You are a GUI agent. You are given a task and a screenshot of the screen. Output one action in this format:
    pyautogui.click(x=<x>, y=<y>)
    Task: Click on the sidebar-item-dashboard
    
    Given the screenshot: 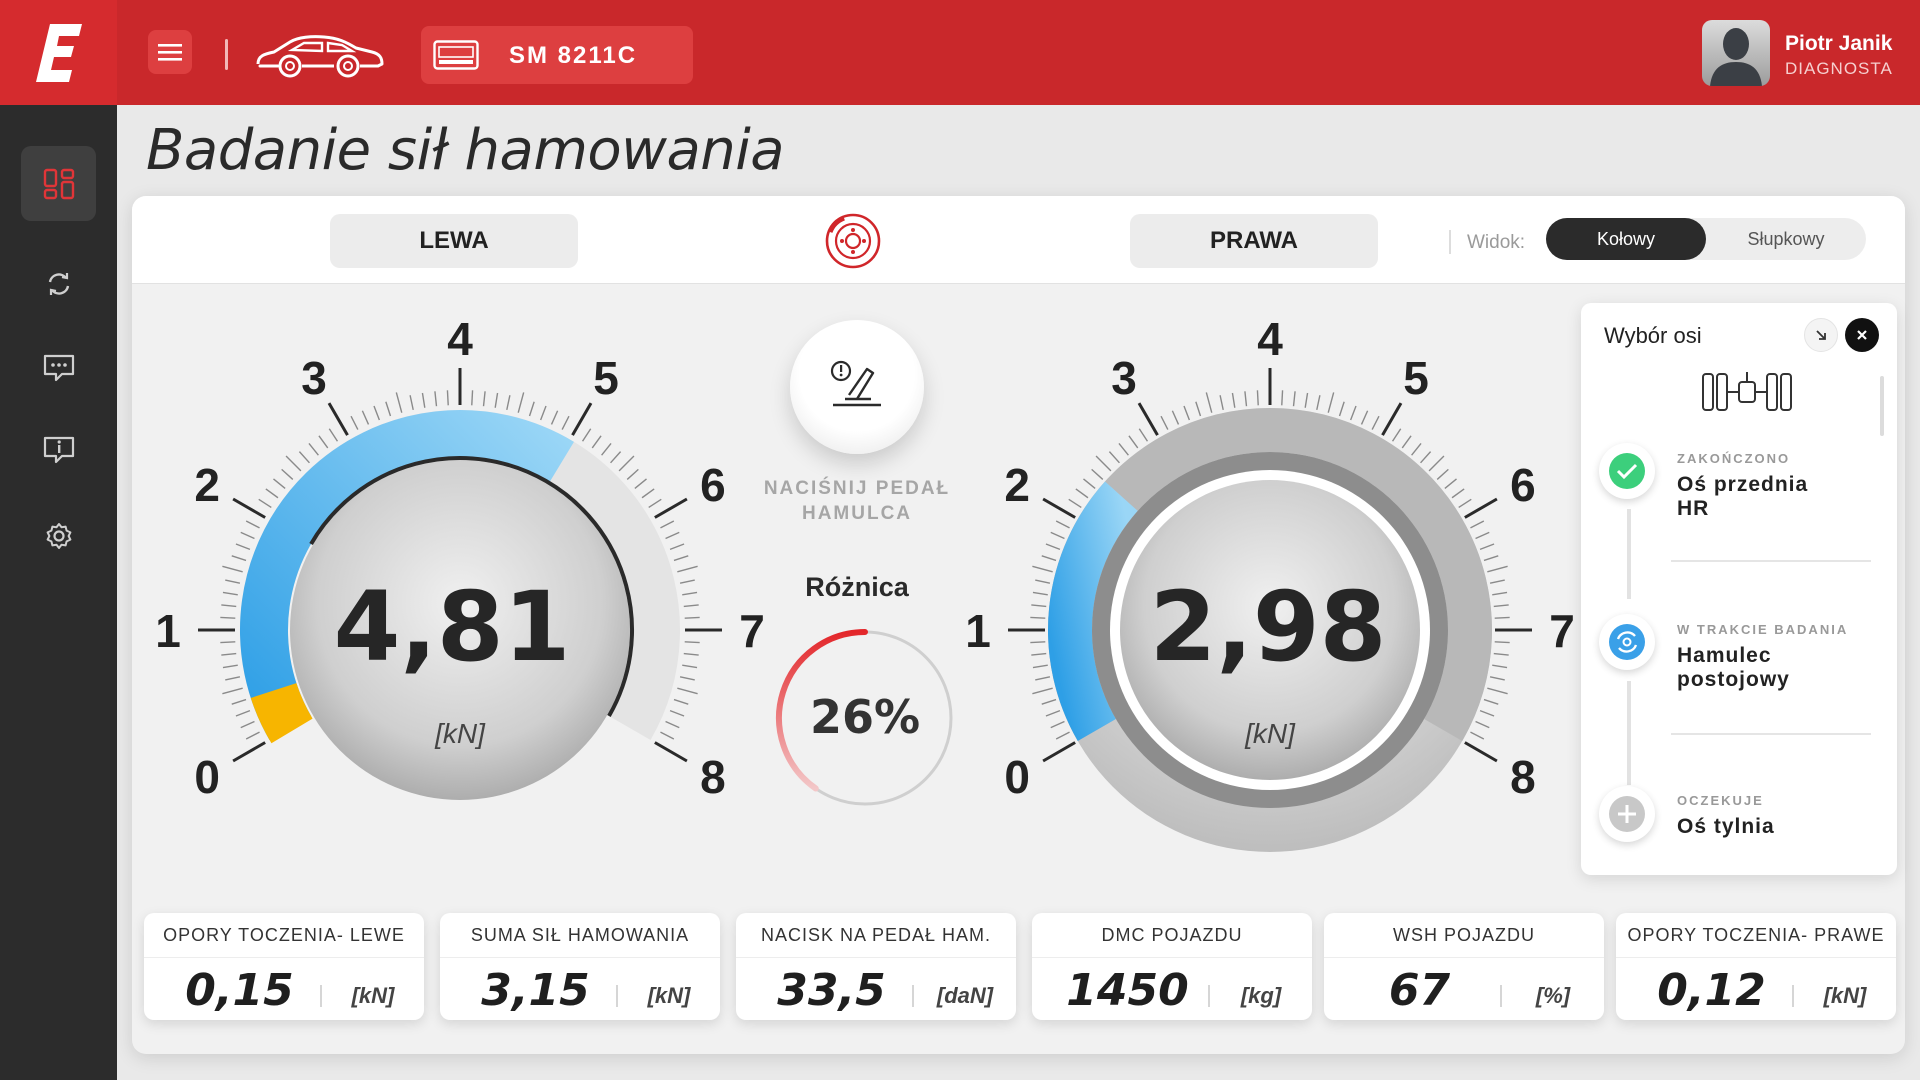 What is the action you would take?
    pyautogui.click(x=58, y=183)
    